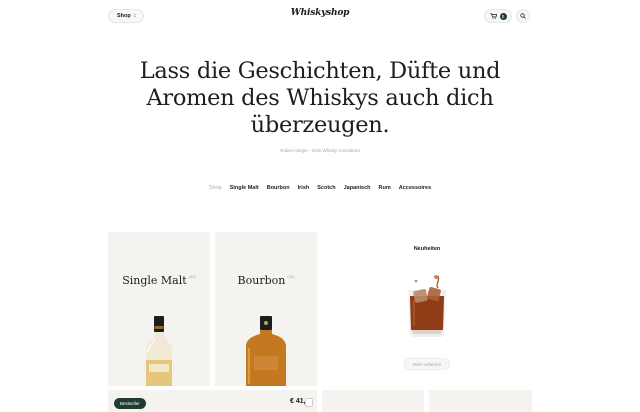 The image size is (640, 412). I want to click on hero-line-3: überzeugen., so click(320, 125).